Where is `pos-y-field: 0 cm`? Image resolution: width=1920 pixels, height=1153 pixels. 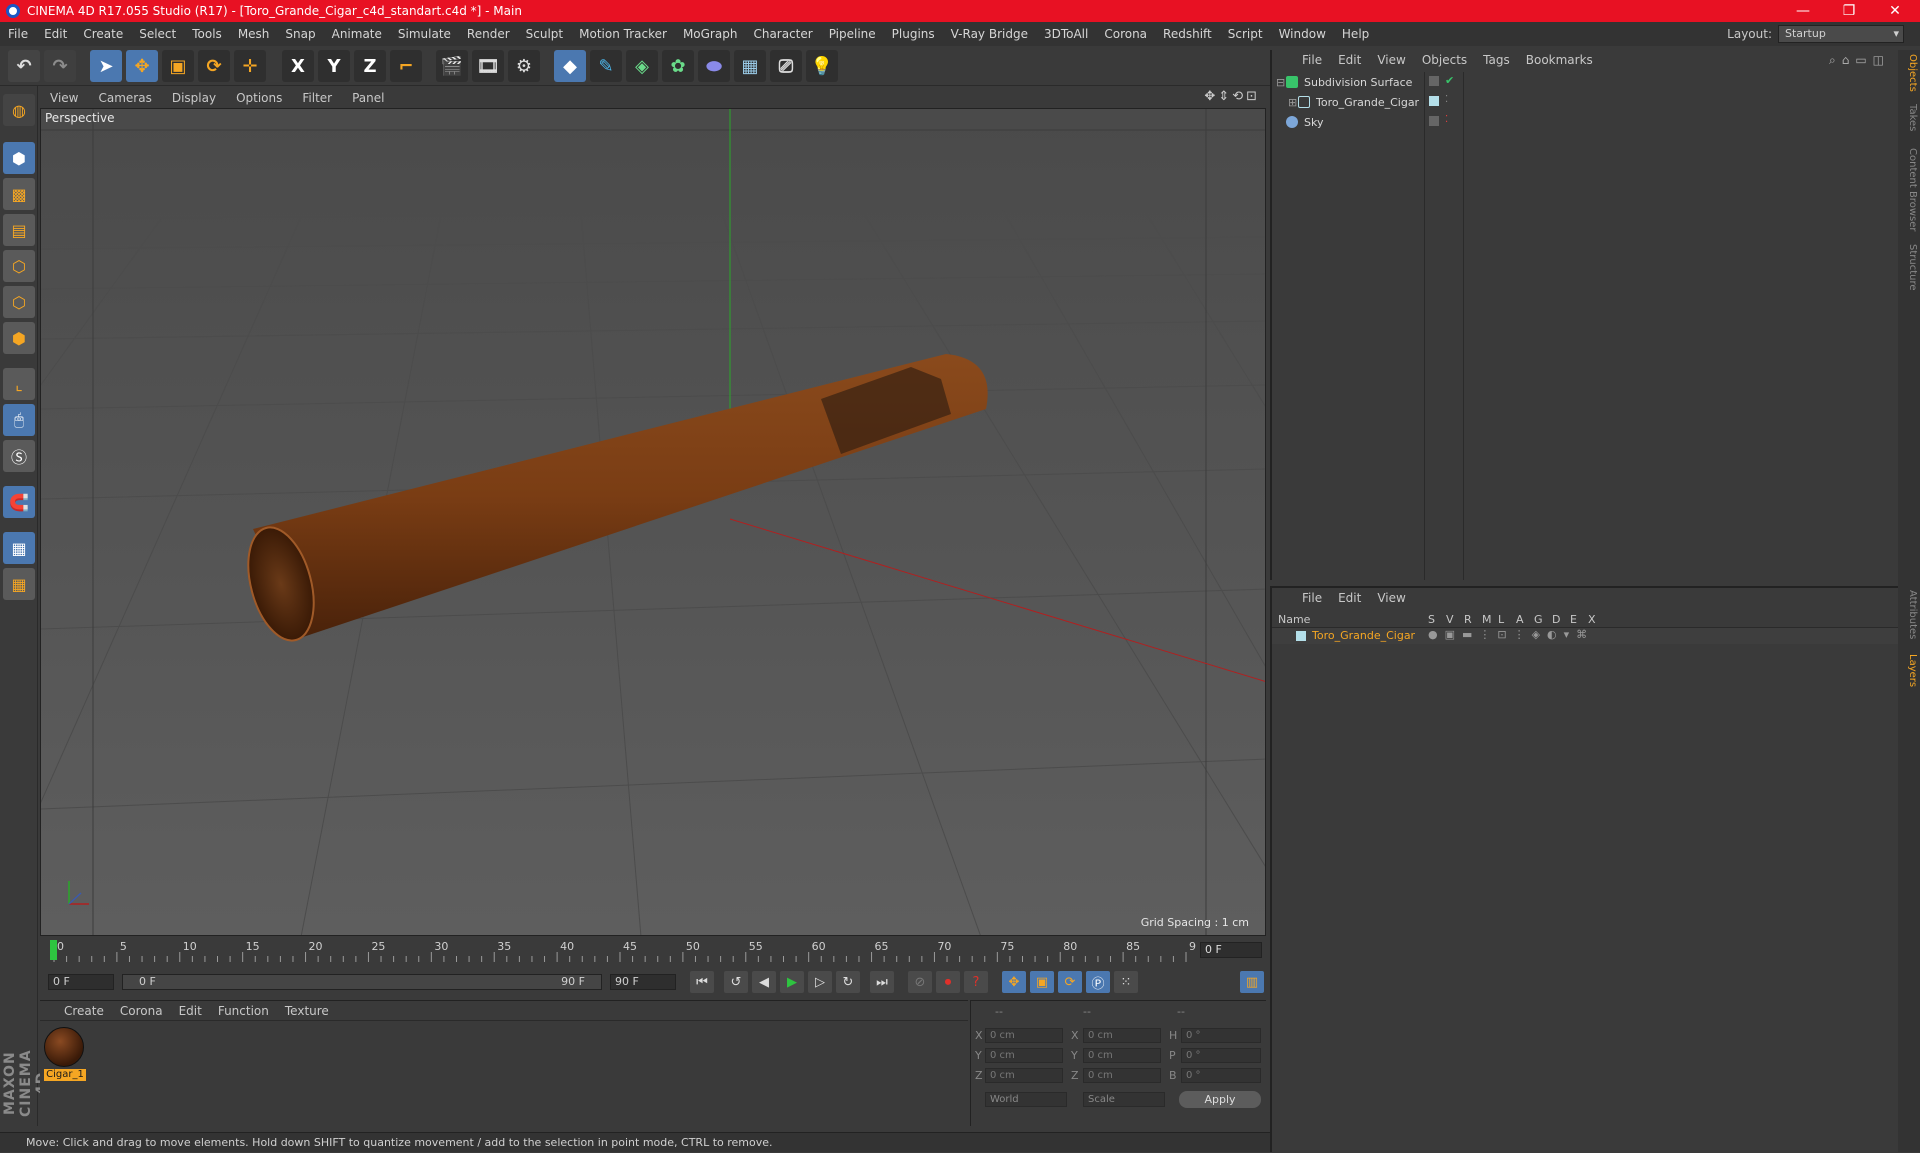 pos-y-field: 0 cm is located at coordinates (1024, 1055).